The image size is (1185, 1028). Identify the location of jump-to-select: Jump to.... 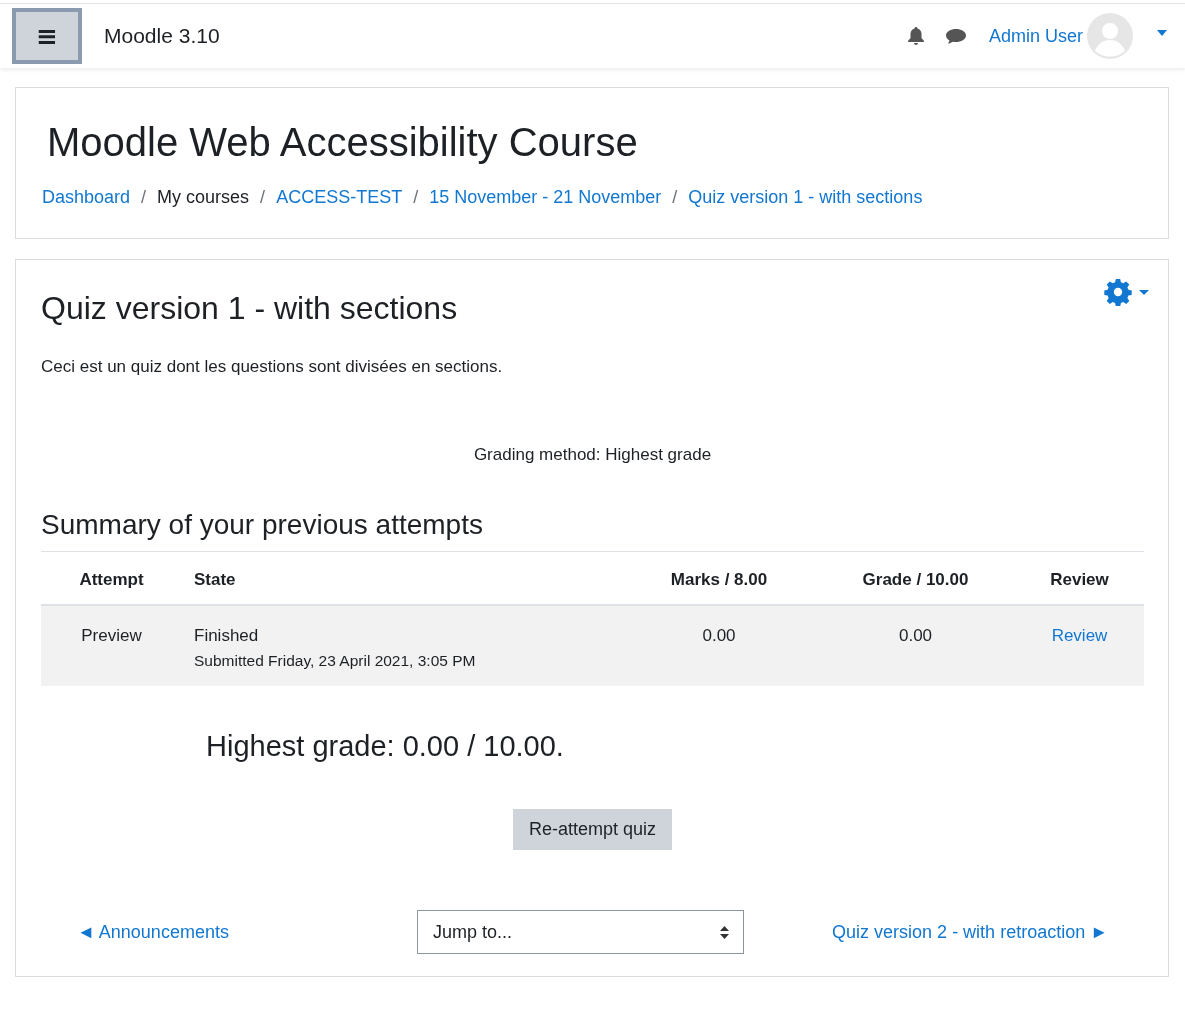
(580, 932).